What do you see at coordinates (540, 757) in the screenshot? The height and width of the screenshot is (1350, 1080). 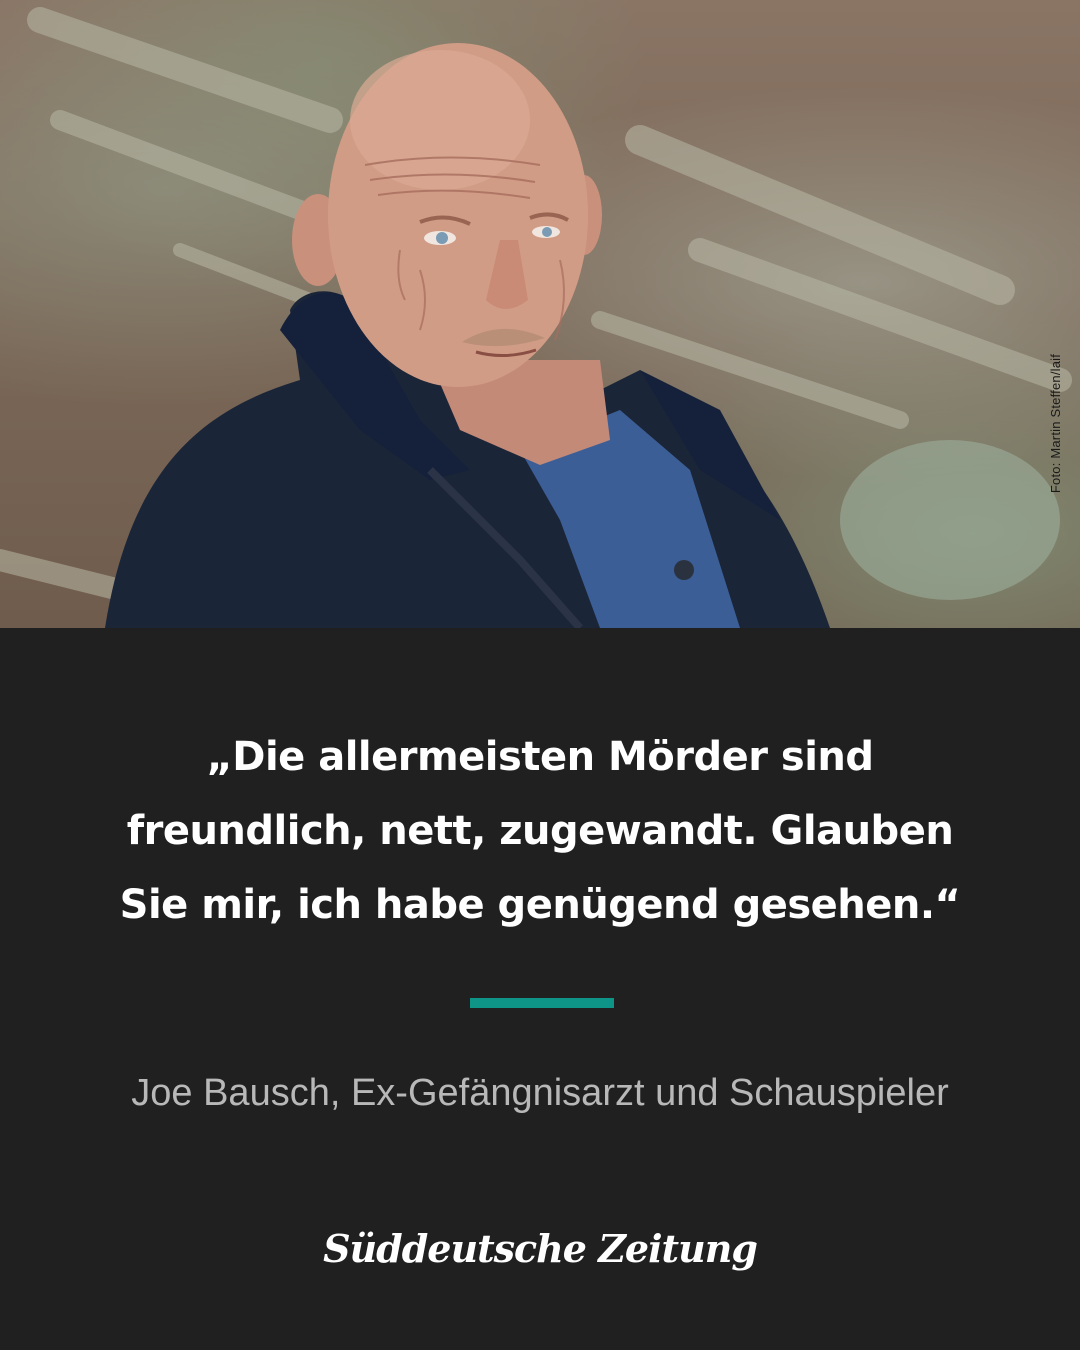 I see `quote-line: „Die allermeisten Mörder sind` at bounding box center [540, 757].